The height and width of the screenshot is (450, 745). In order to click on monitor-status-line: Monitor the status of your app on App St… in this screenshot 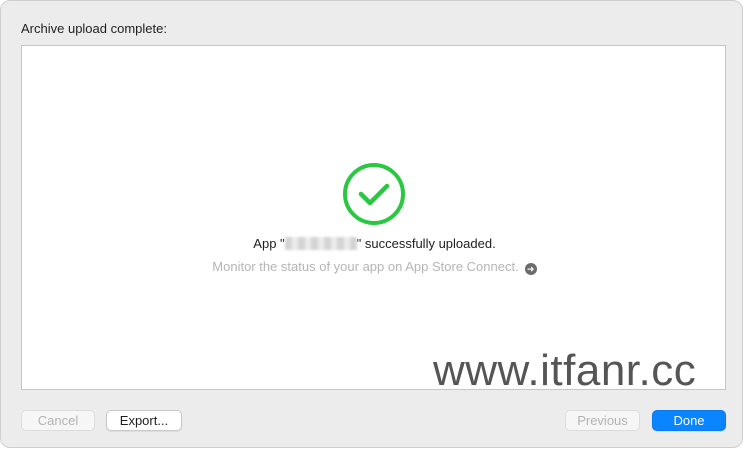, I will do `click(374, 267)`.